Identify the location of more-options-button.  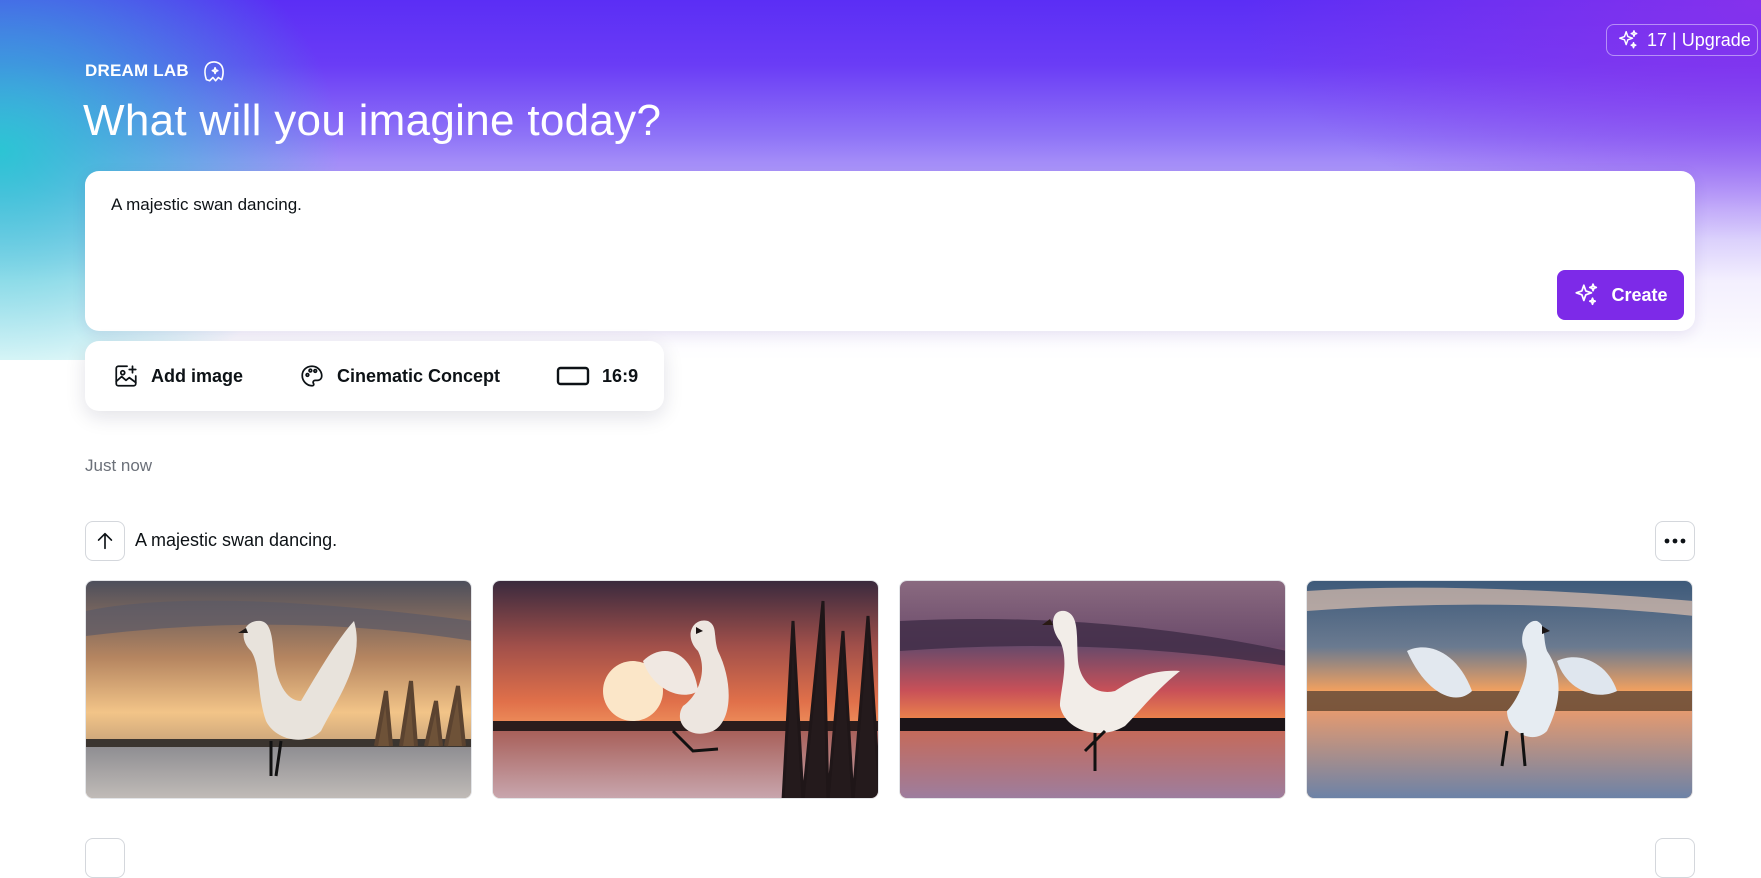
(1675, 541).